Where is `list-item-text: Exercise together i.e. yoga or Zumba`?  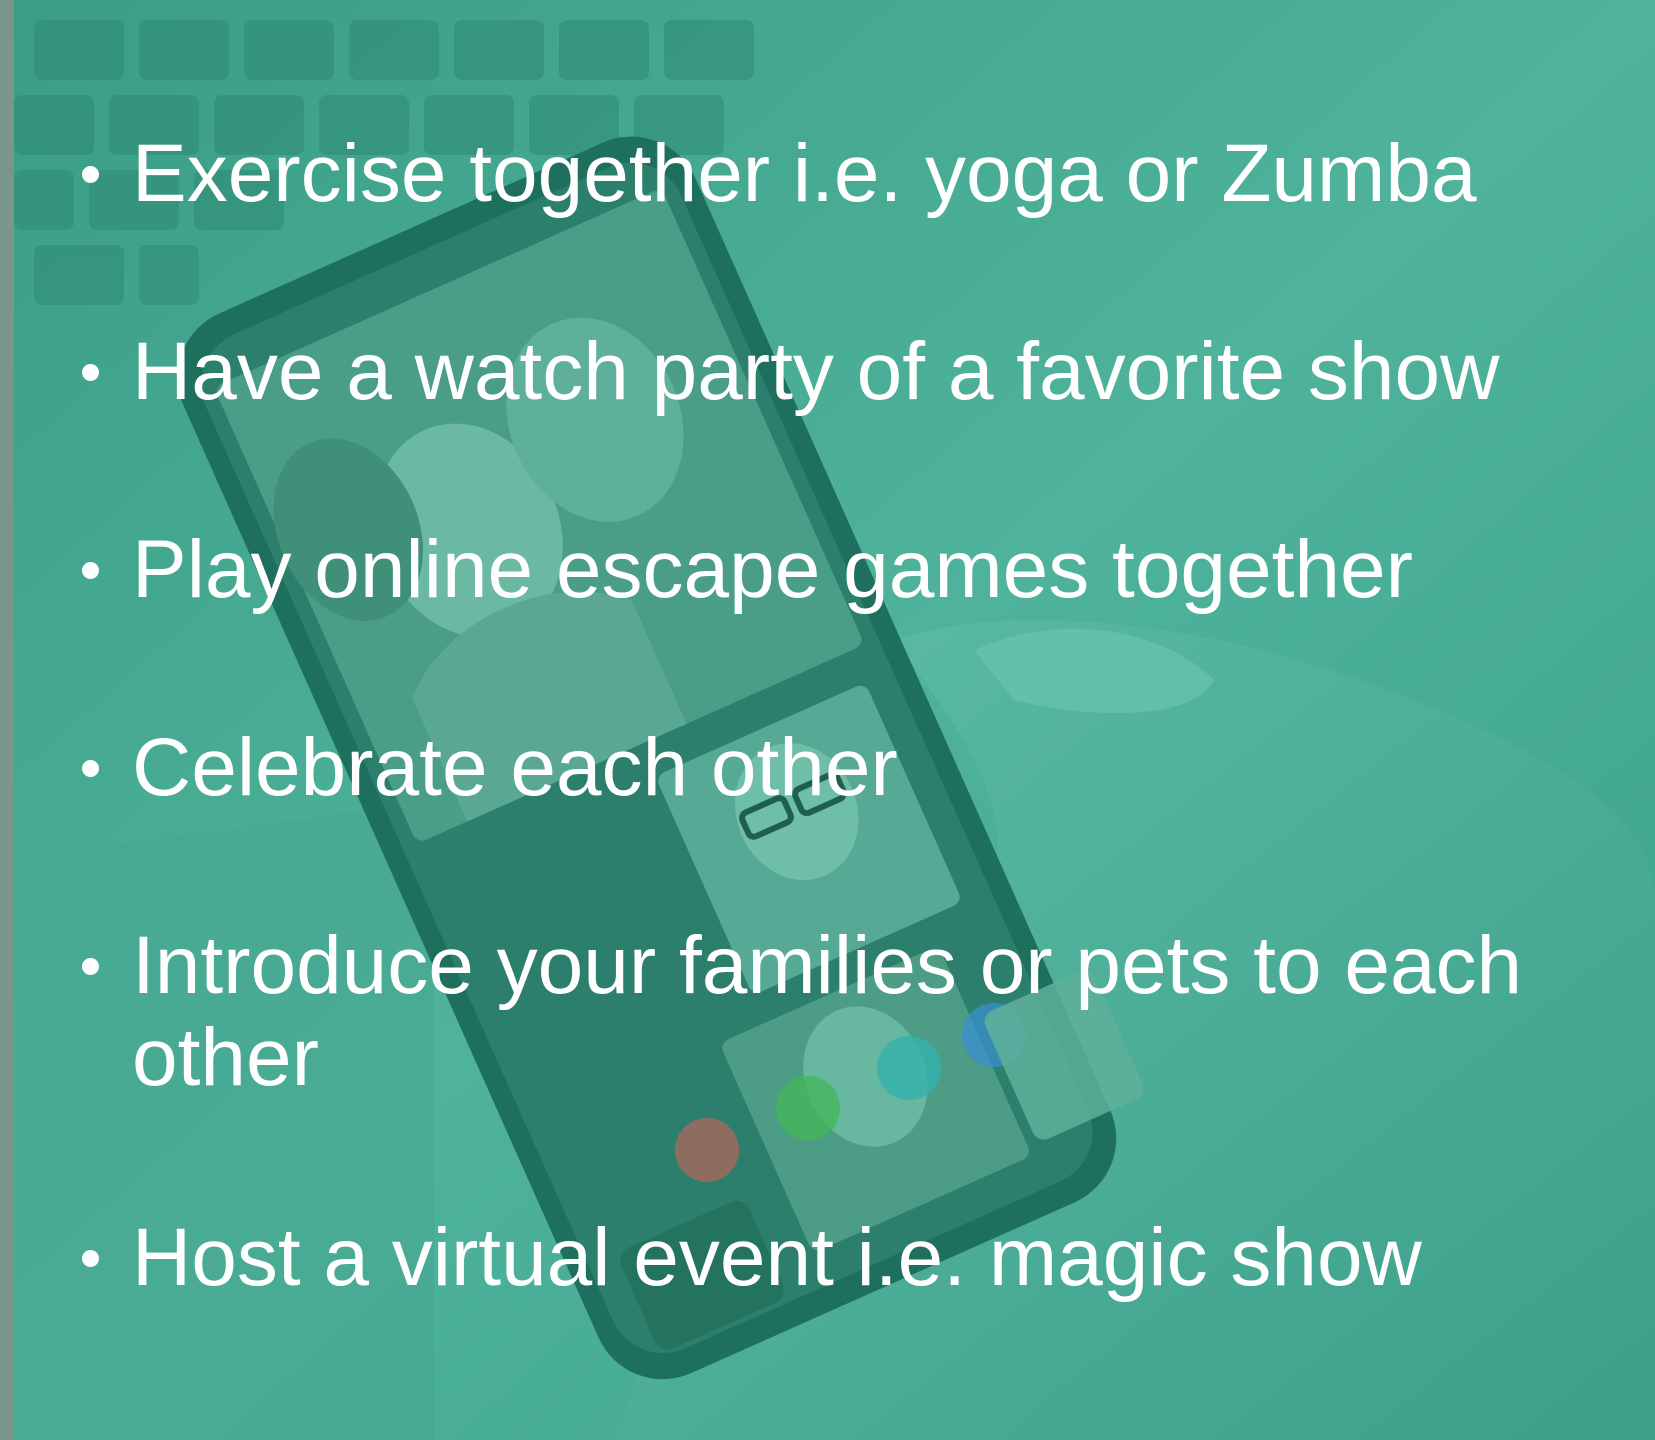
list-item-text: Exercise together i.e. yoga or Zumba is located at coordinates (804, 173).